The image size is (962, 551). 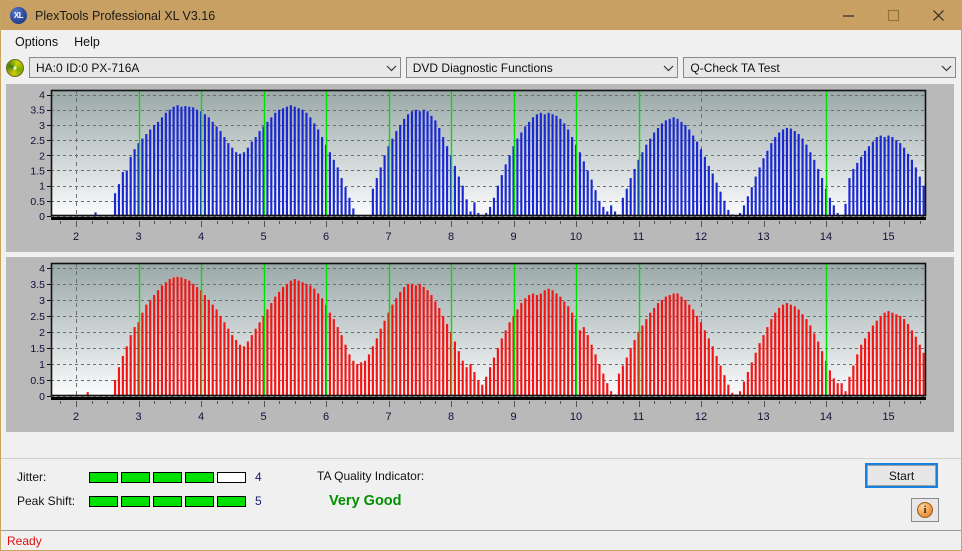 I want to click on info-button: i, so click(x=925, y=510).